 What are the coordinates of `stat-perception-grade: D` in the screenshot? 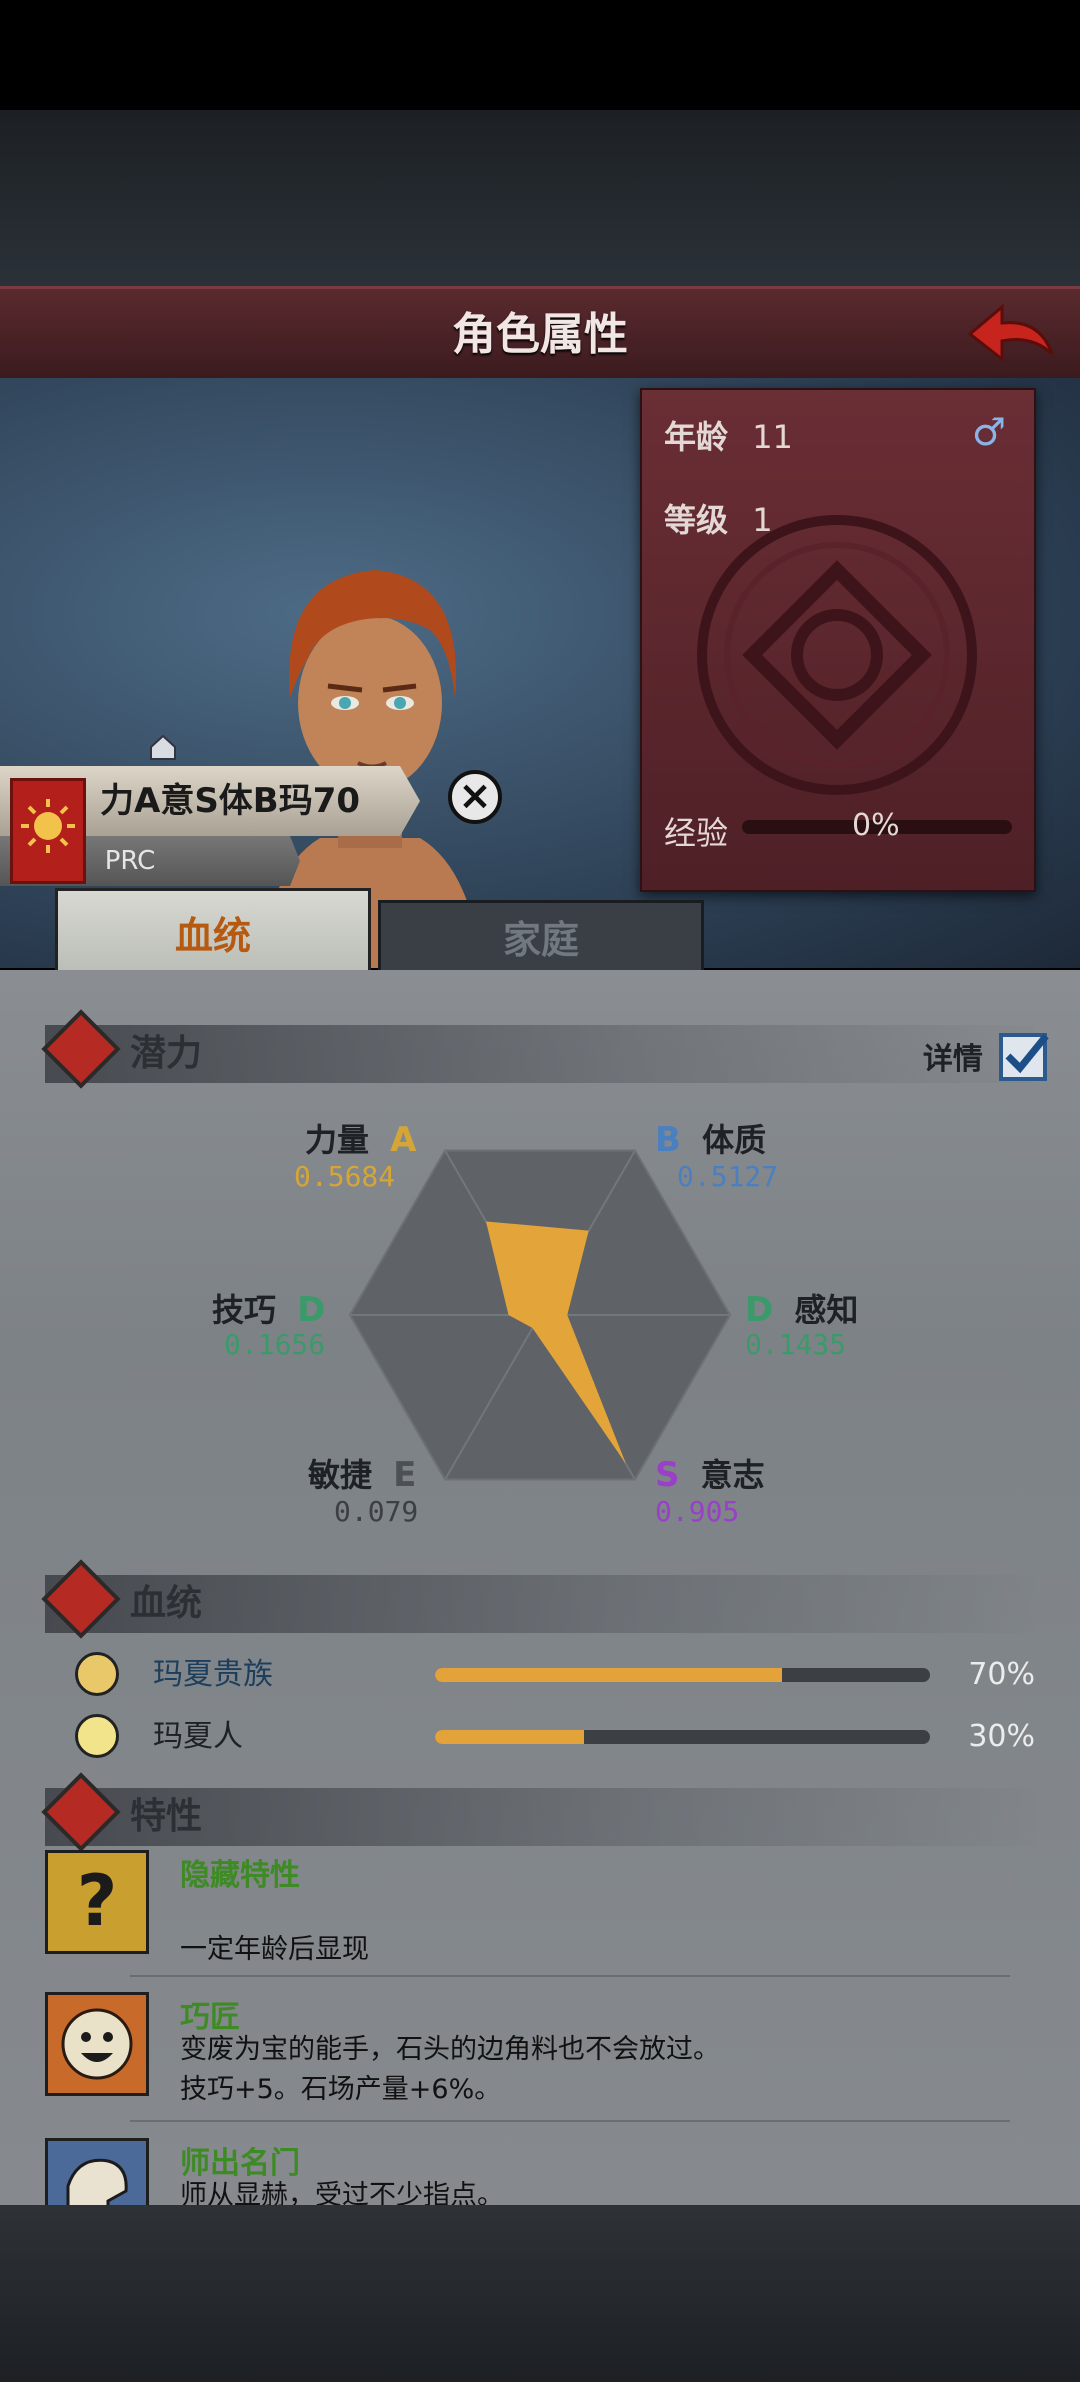 It's located at (759, 1310).